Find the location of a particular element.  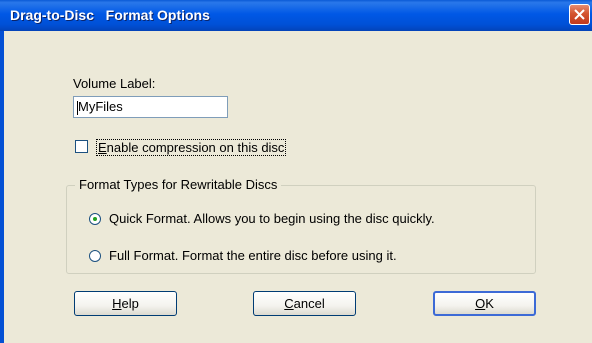

volume-label-caption: Volume Label: is located at coordinates (114, 83).